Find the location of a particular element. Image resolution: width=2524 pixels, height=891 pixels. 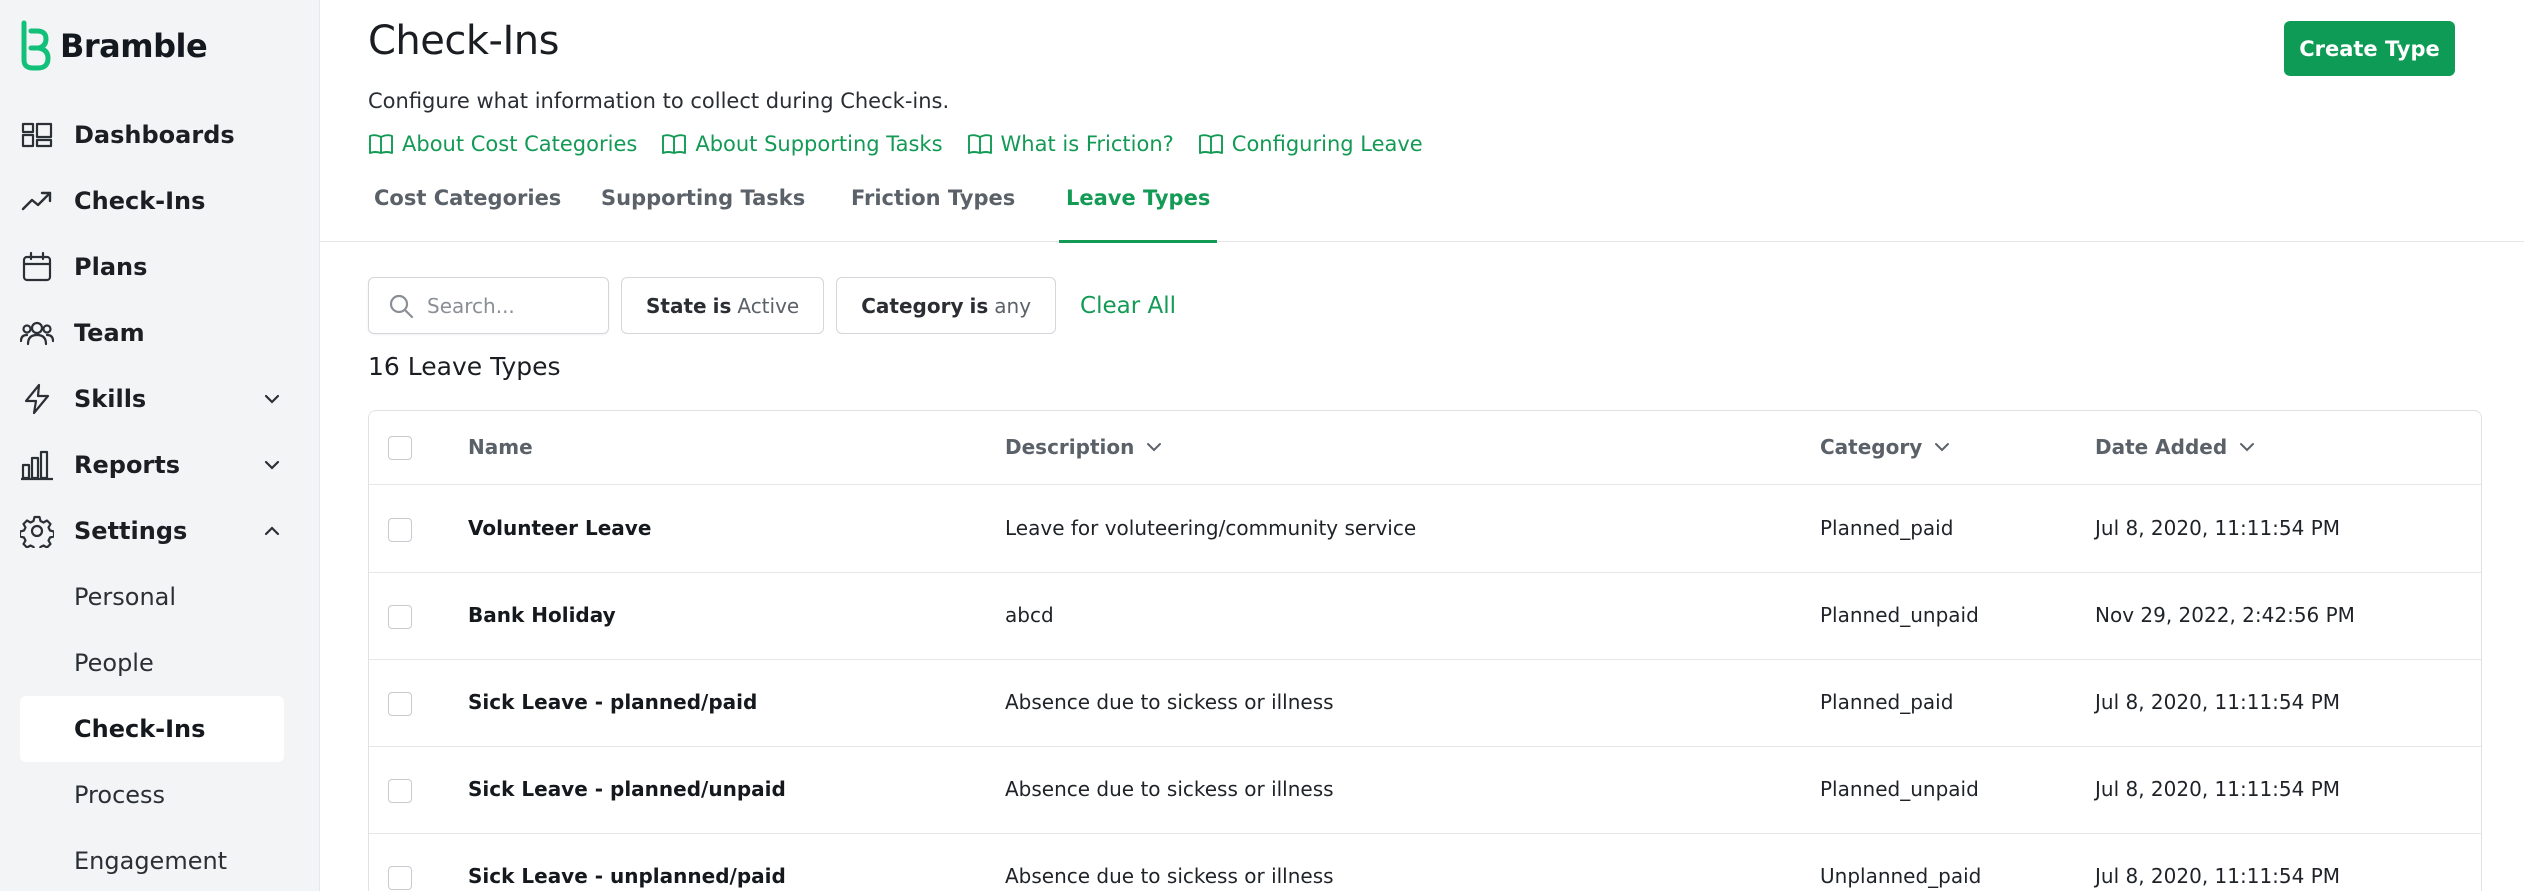

tab-friction-types: Friction Types is located at coordinates (933, 210).